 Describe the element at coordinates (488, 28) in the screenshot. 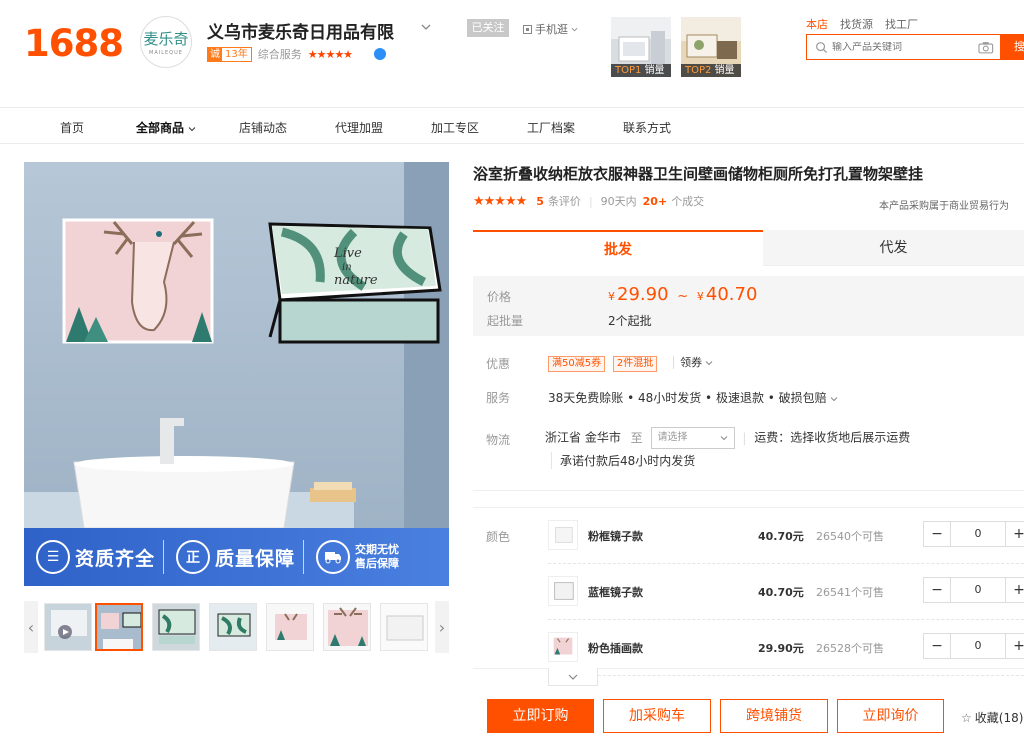

I see `follow-button: 已关注` at that location.